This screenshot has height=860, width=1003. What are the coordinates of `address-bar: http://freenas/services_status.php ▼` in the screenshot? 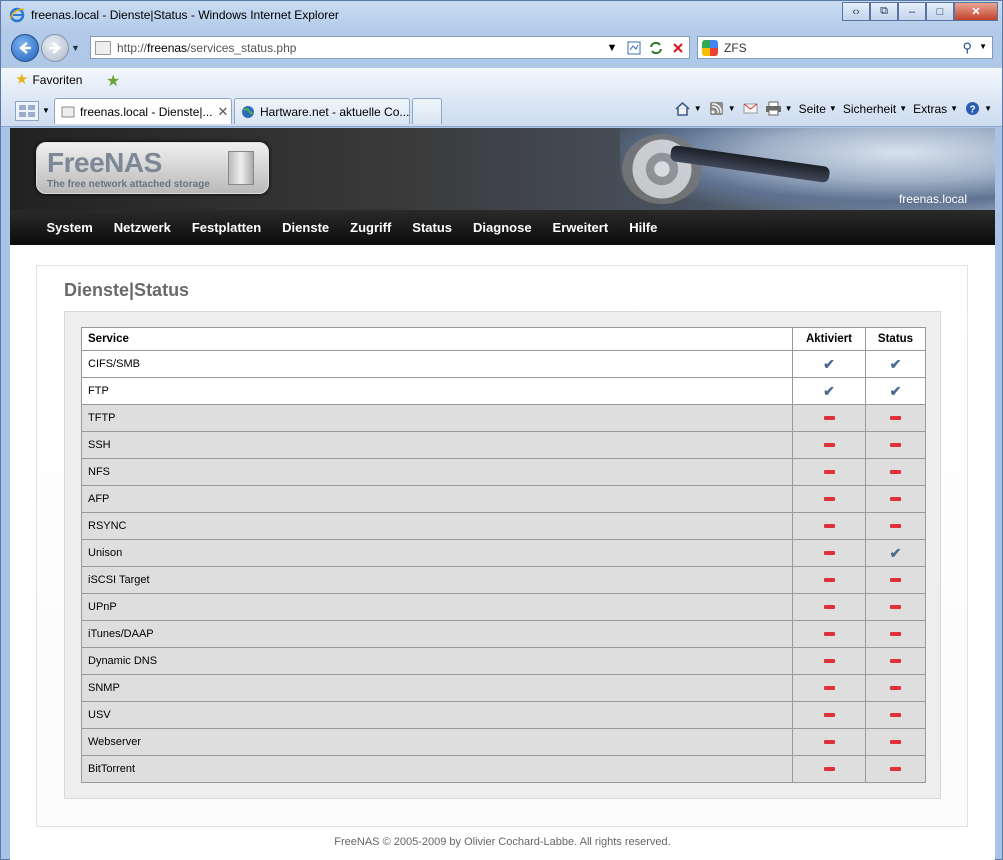 It's located at (390, 47).